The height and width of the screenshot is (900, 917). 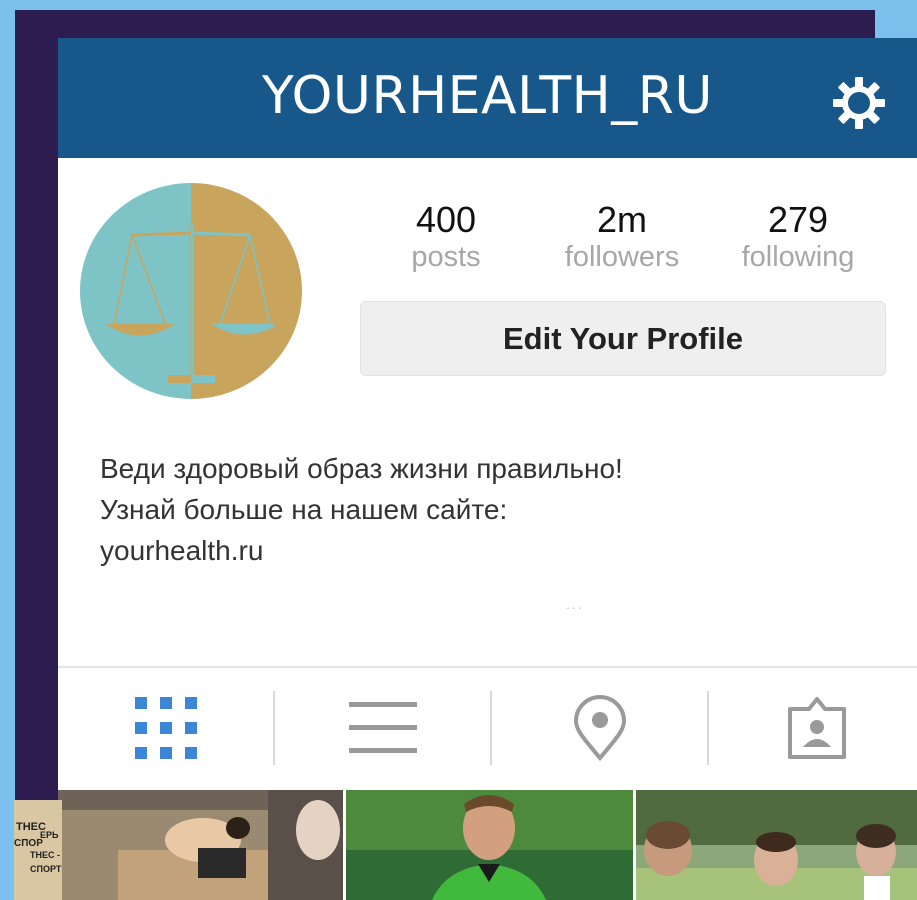 What do you see at coordinates (487, 728) in the screenshot?
I see `profile-tabs` at bounding box center [487, 728].